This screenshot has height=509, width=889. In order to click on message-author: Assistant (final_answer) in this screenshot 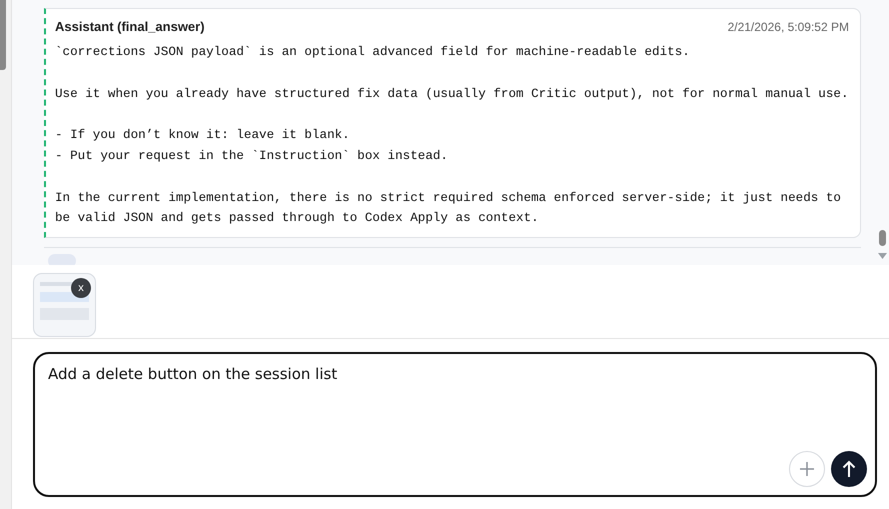, I will do `click(130, 26)`.